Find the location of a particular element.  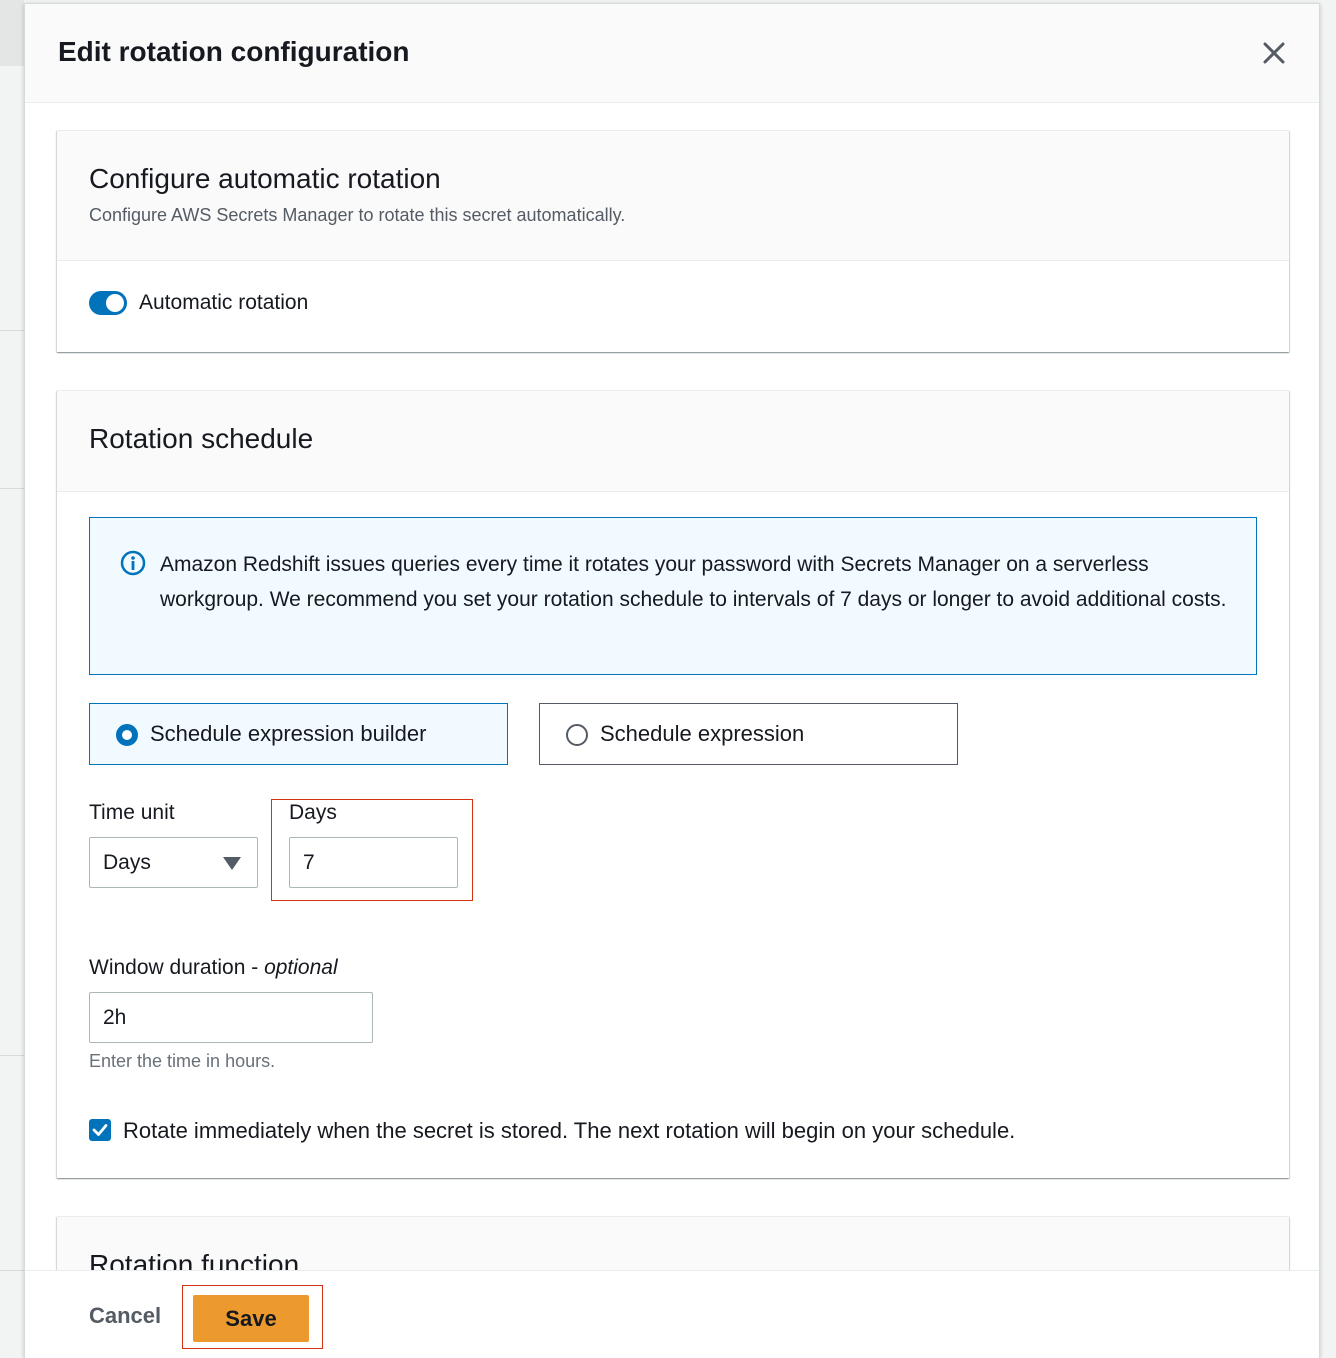

card-header: Rotation schedule is located at coordinates (673, 441).